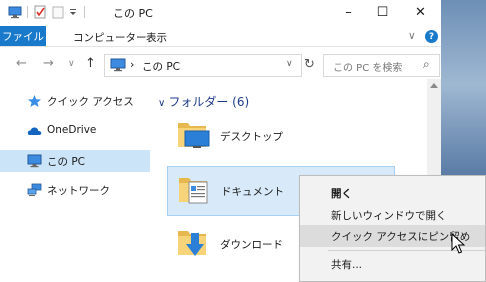  I want to click on title-separator, so click(84, 12).